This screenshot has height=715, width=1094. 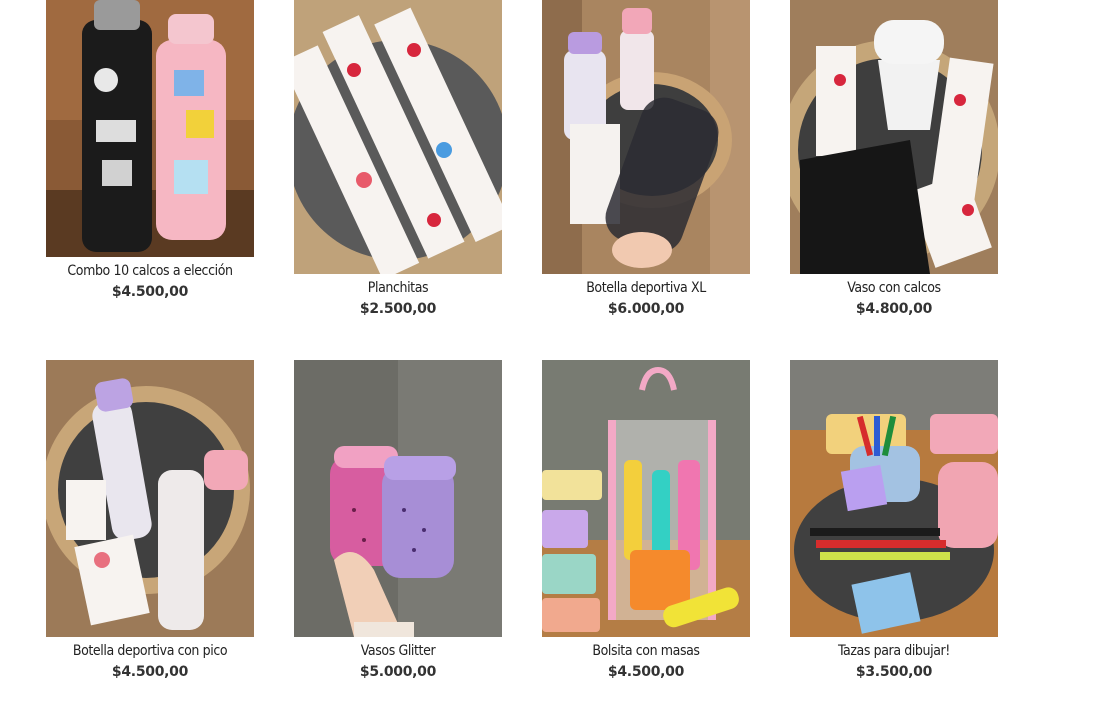 I want to click on product-price: $6.000,00, so click(x=646, y=309).